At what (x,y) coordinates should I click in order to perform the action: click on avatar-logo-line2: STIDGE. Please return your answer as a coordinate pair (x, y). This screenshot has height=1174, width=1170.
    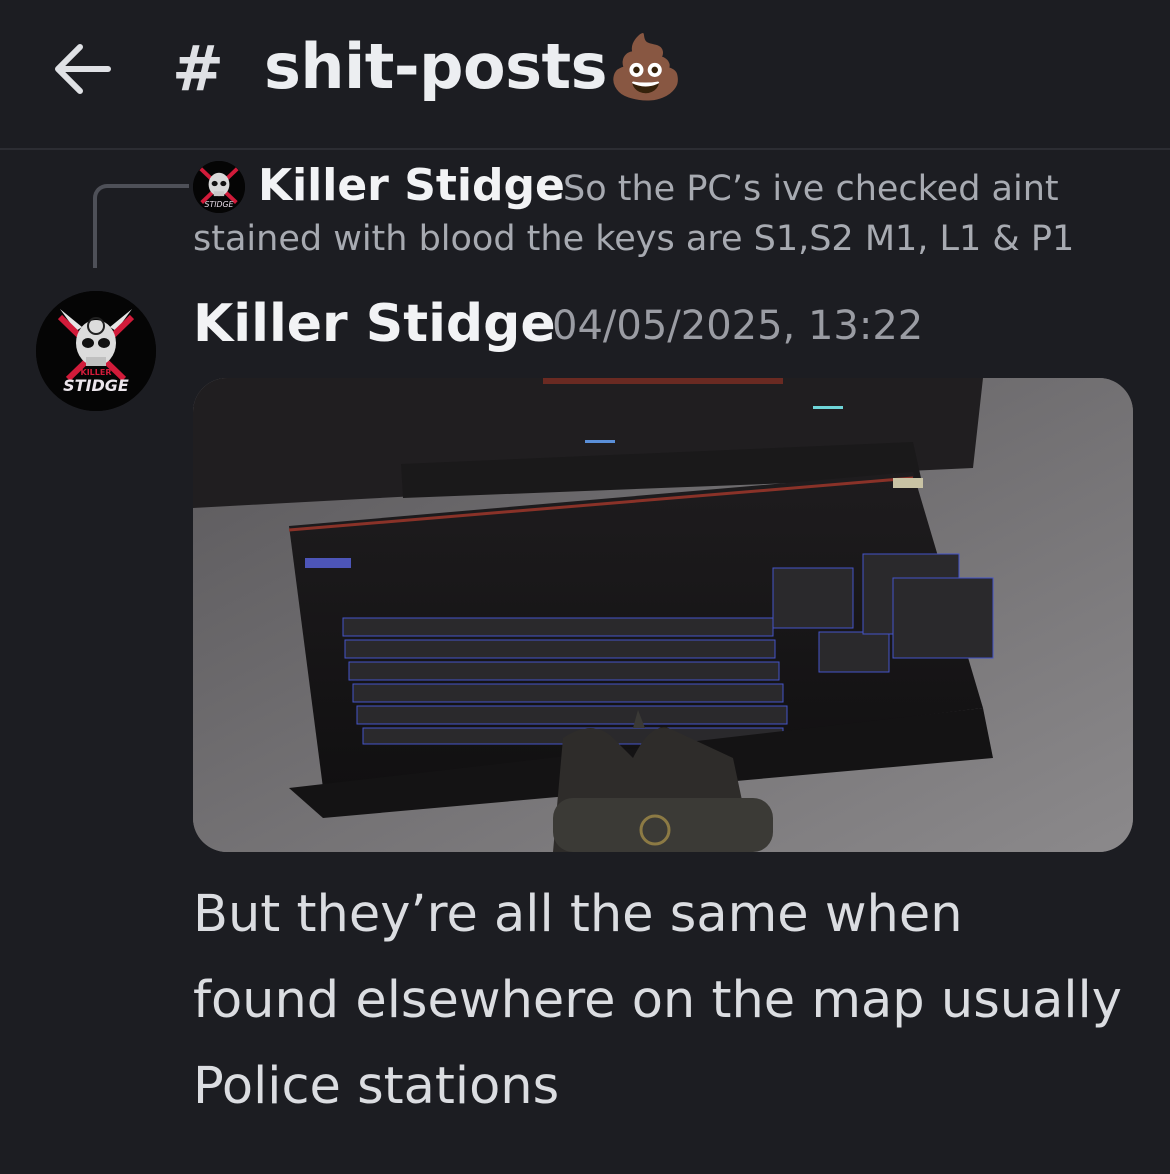
    Looking at the image, I should click on (96, 385).